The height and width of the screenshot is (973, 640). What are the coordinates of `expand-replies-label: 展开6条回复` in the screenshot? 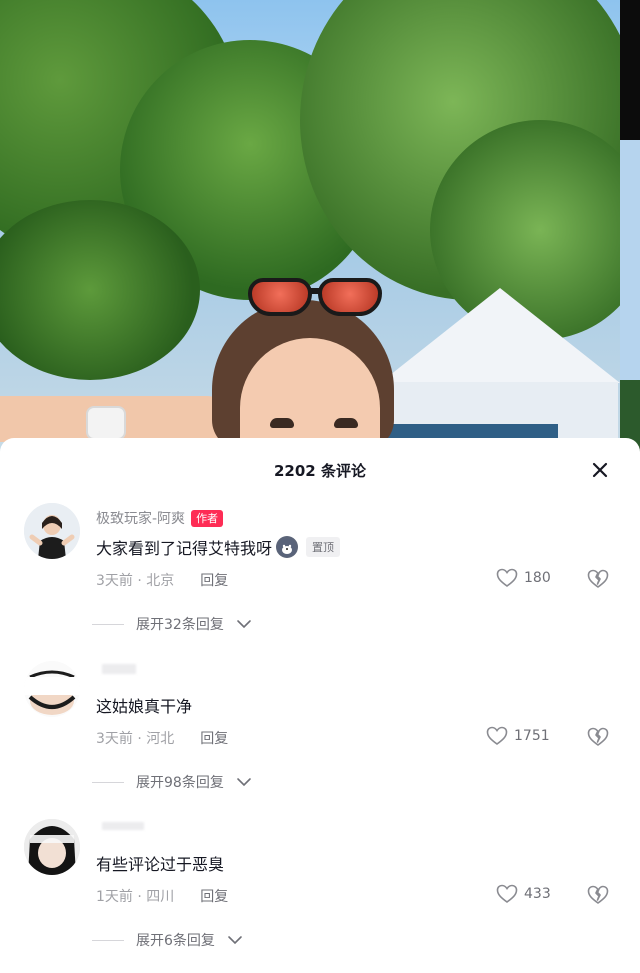 It's located at (175, 941).